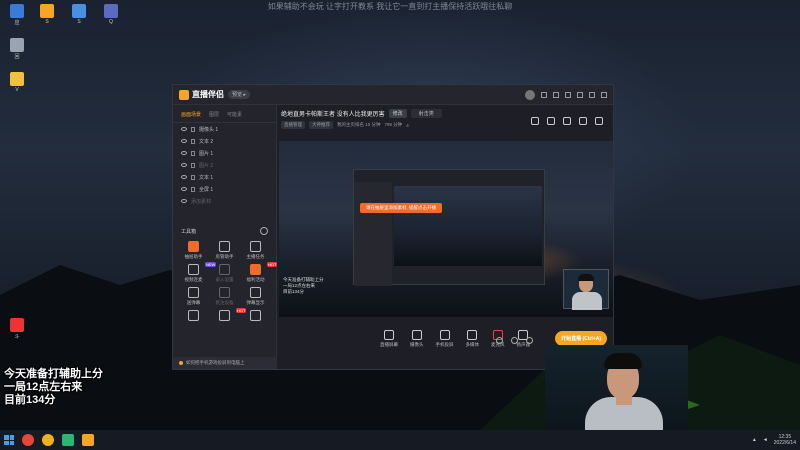 The image size is (800, 450). I want to click on tab-materials: 可能素, so click(234, 114).